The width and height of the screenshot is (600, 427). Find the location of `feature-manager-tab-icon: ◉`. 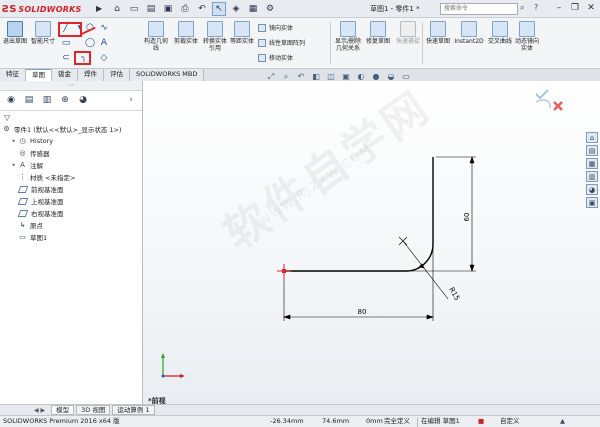

feature-manager-tab-icon: ◉ is located at coordinates (11, 100).